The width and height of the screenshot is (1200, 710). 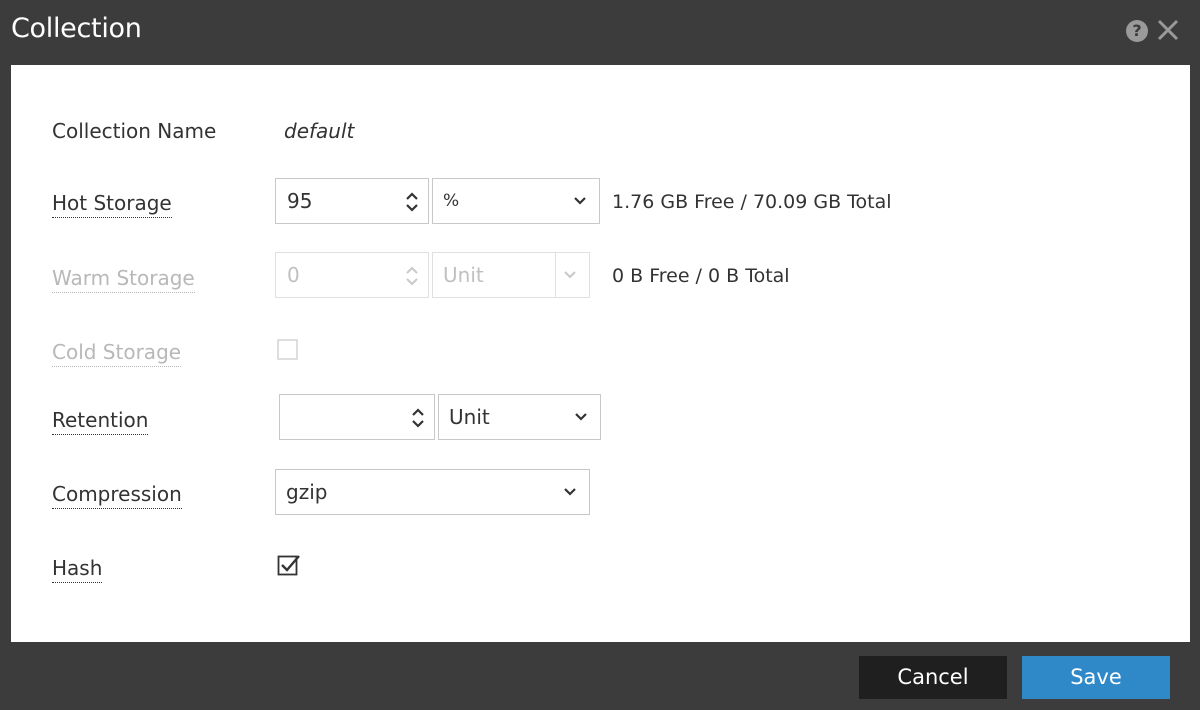 What do you see at coordinates (112, 204) in the screenshot?
I see `hot-storage-label: Hot Storage` at bounding box center [112, 204].